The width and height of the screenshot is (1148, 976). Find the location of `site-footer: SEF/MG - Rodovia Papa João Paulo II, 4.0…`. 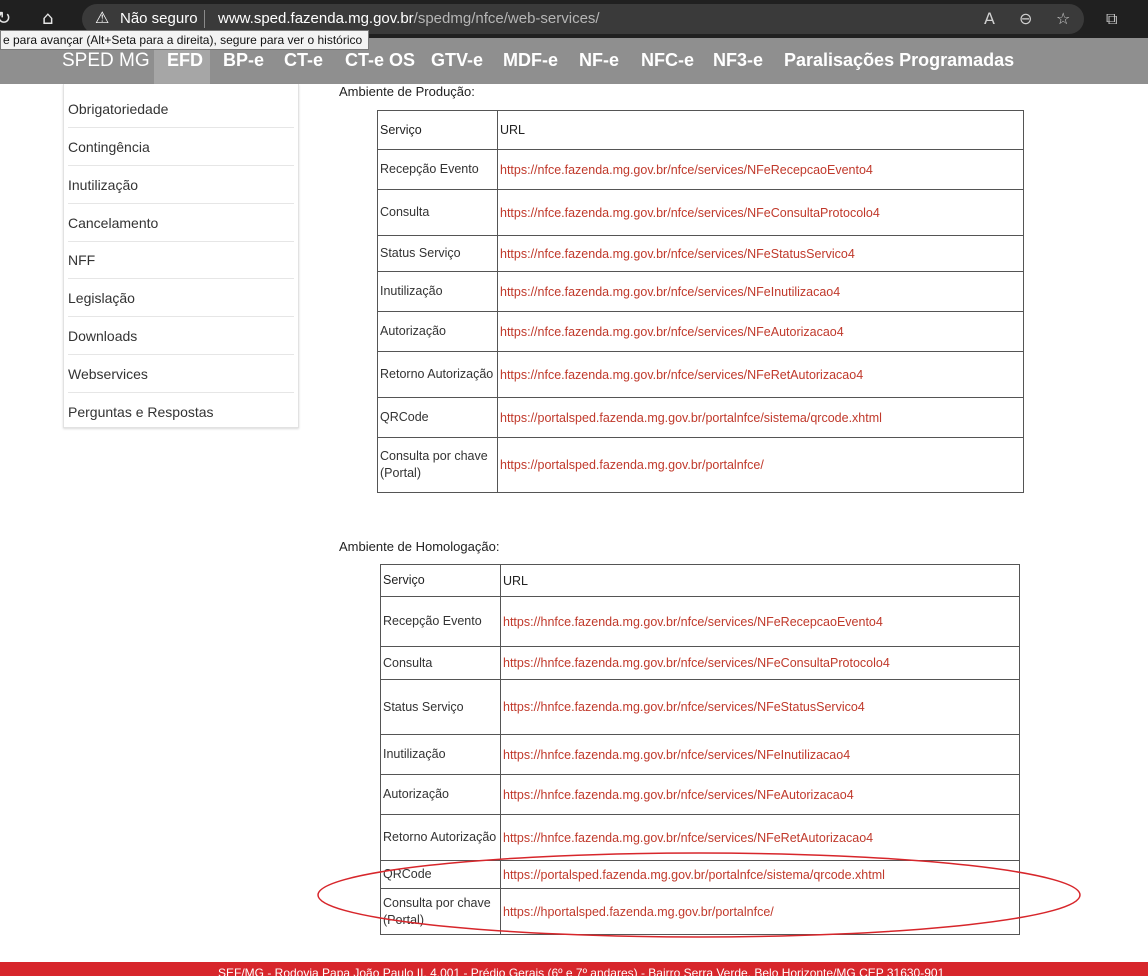

site-footer: SEF/MG - Rodovia Papa João Paulo II, 4.0… is located at coordinates (574, 969).